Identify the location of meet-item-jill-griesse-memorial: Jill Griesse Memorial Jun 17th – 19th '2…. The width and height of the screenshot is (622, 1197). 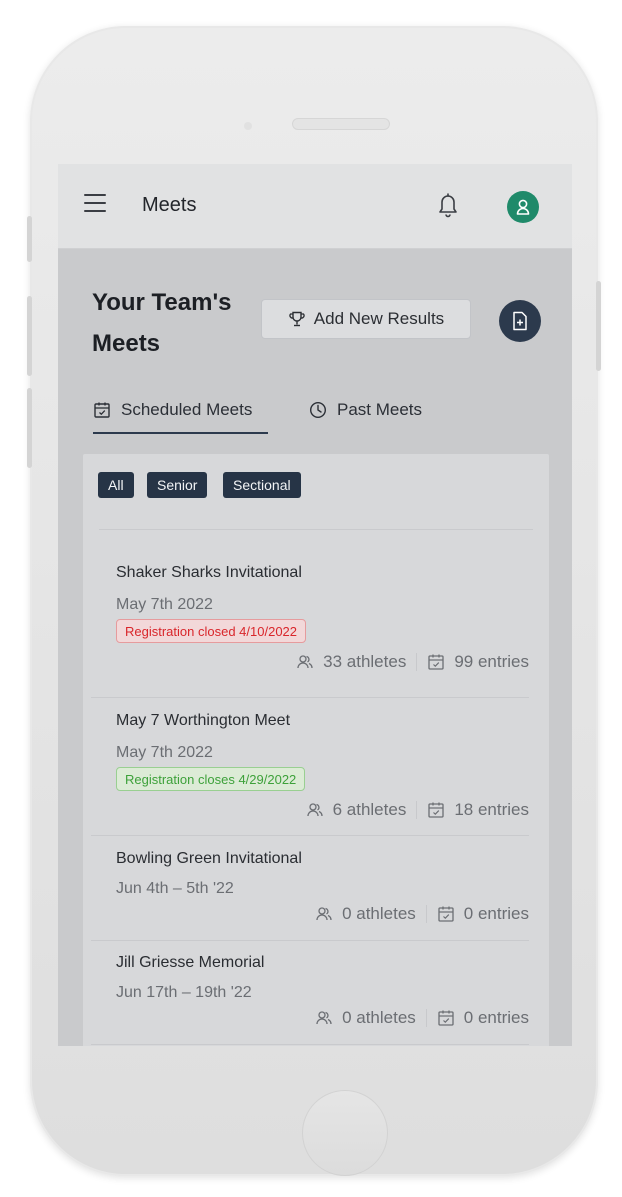
(310, 999).